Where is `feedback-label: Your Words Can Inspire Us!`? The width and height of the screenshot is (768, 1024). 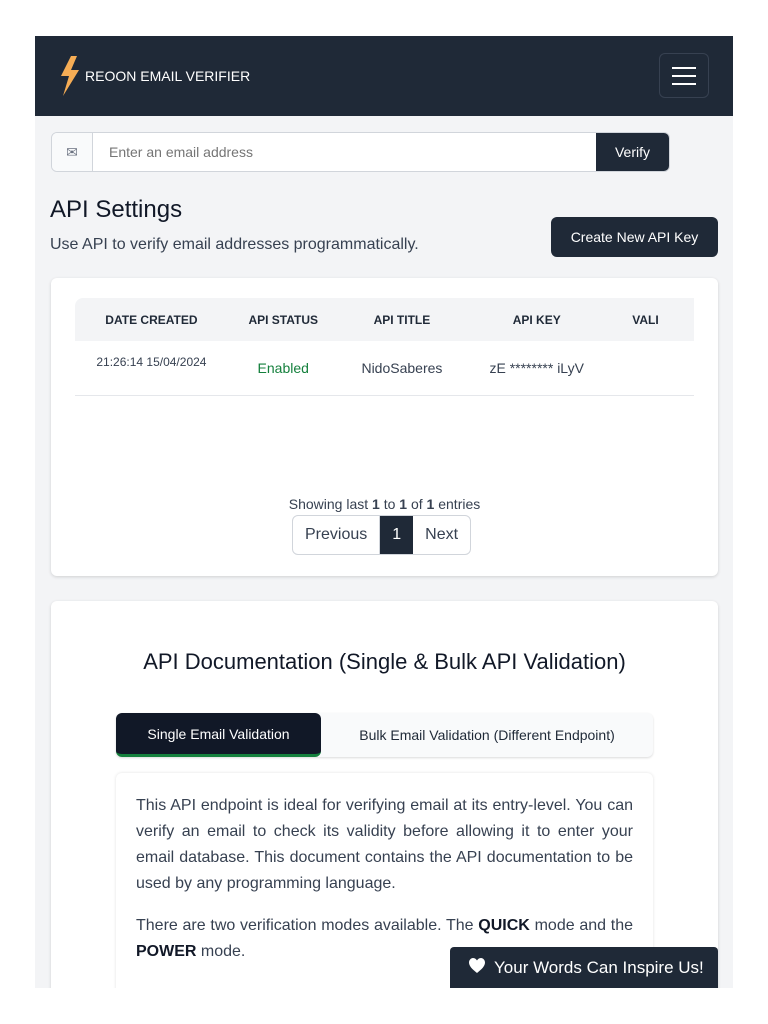 feedback-label: Your Words Can Inspire Us! is located at coordinates (599, 967).